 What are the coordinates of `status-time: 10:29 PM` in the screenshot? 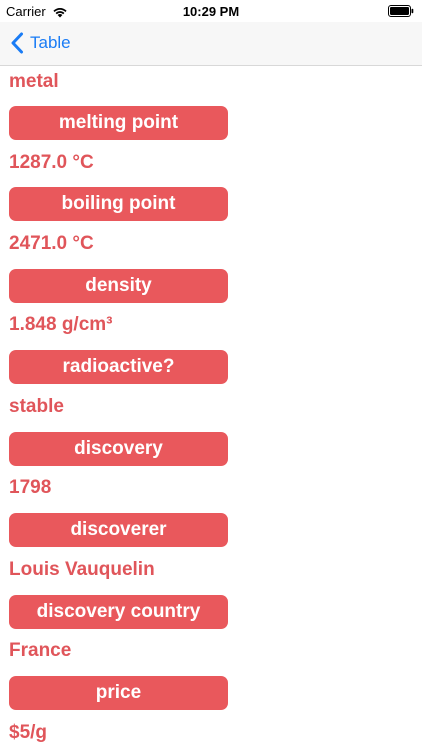 It's located at (211, 11).